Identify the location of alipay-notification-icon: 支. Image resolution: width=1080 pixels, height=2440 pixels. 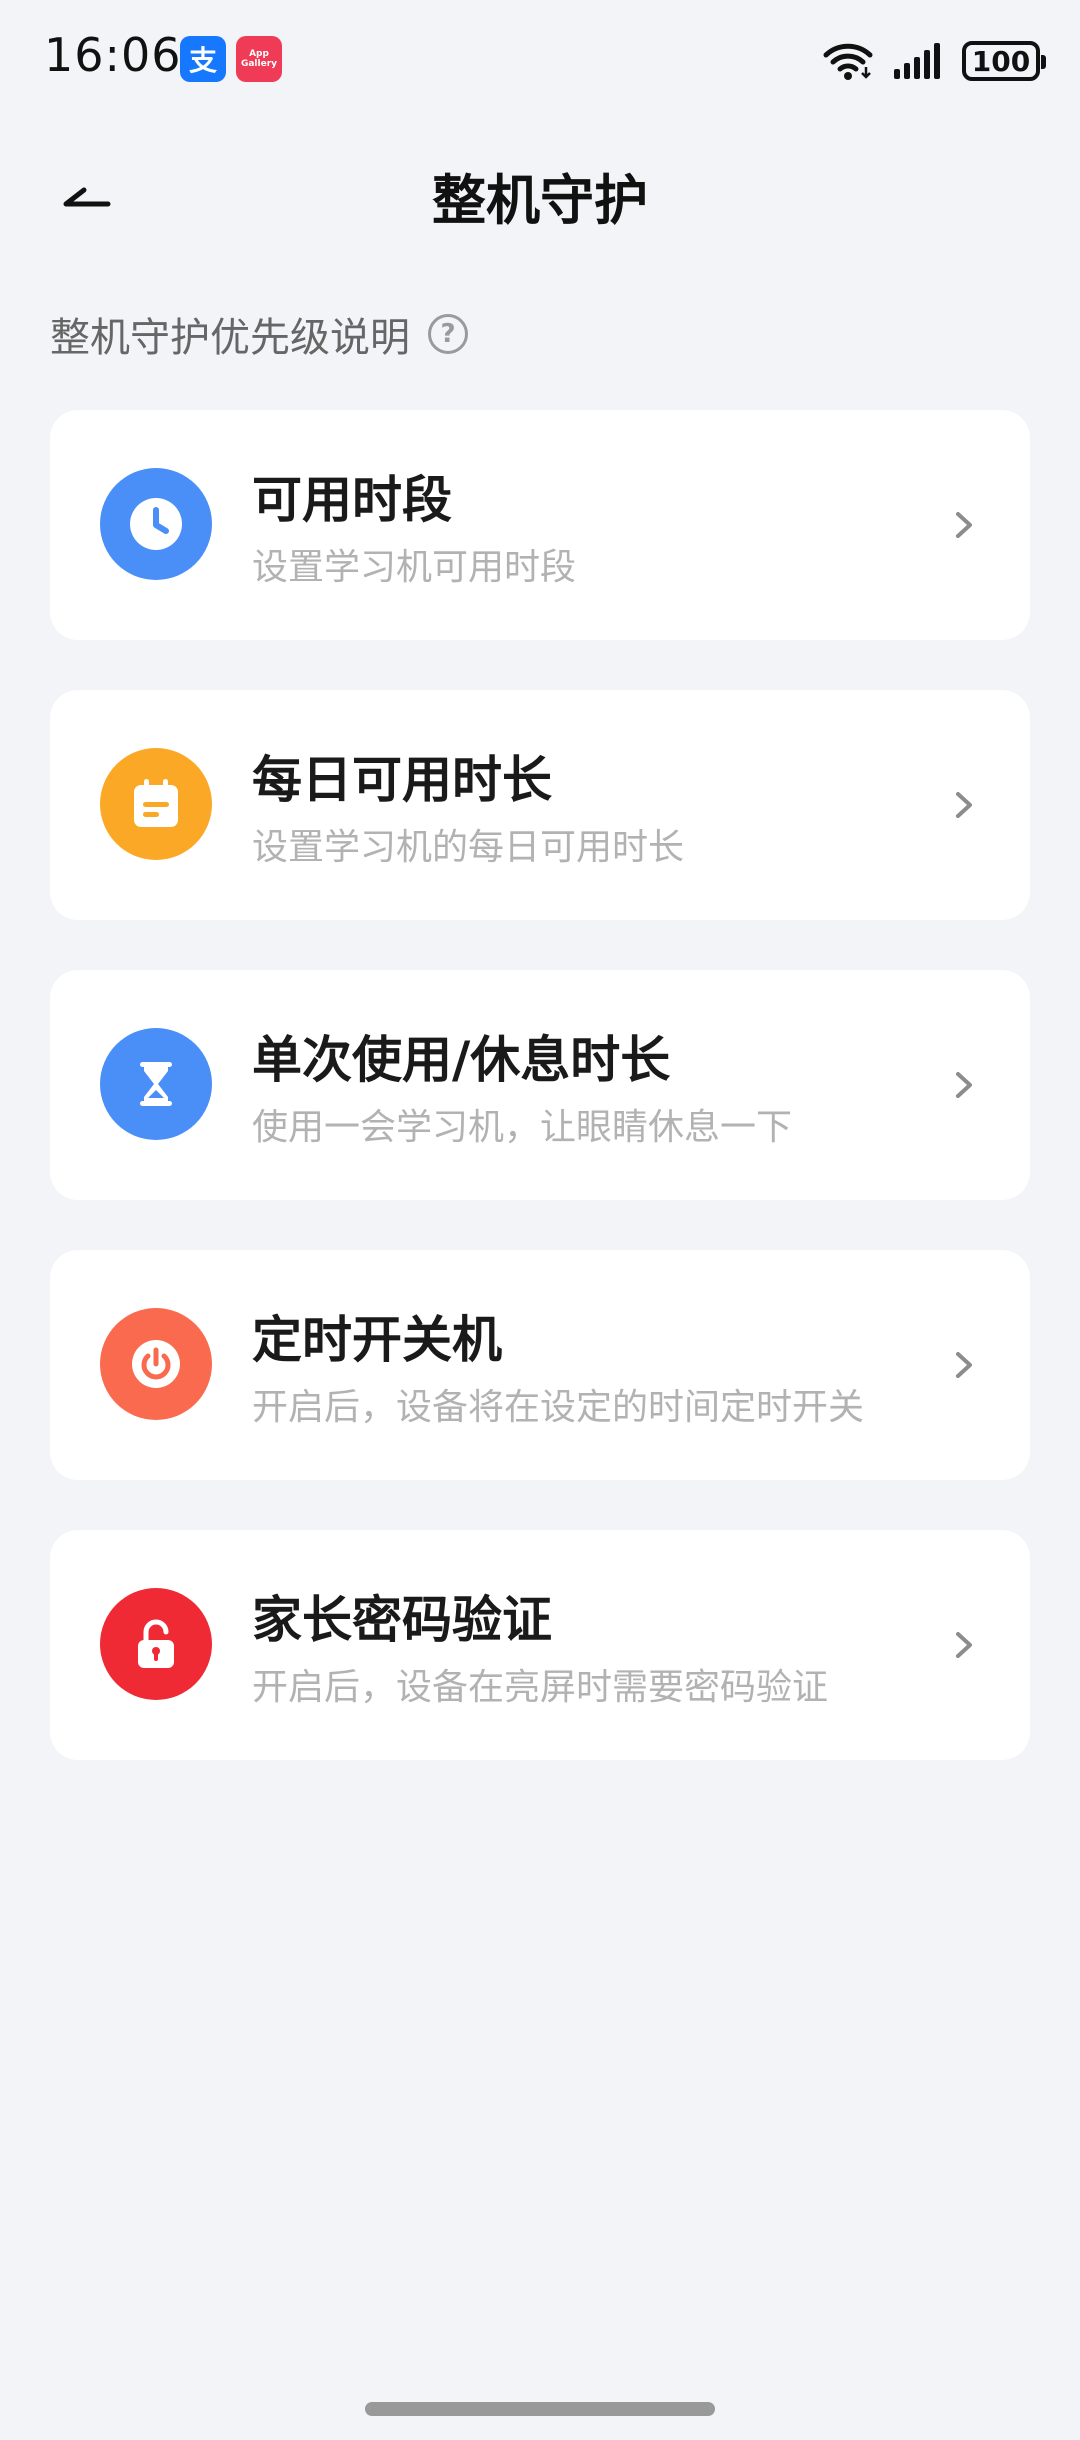
(203, 59).